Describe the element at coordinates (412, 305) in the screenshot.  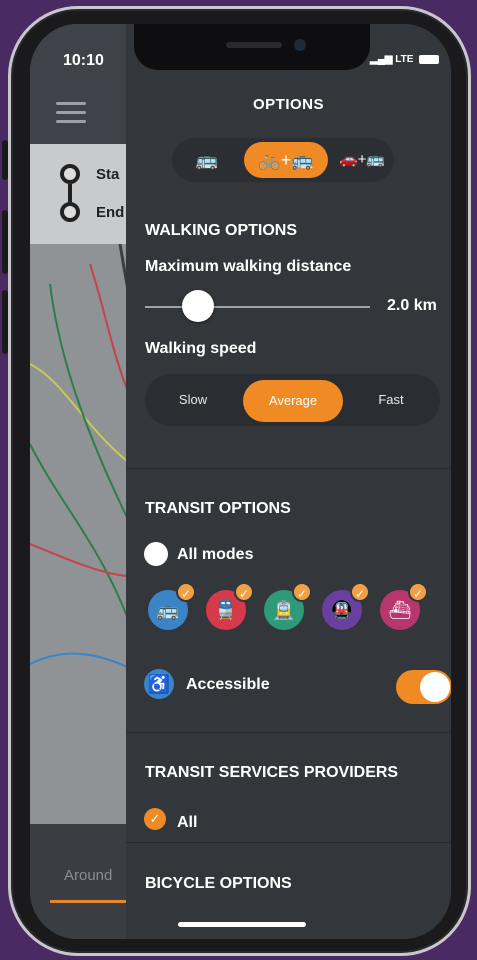
I see `distance-value: 2.0 km` at that location.